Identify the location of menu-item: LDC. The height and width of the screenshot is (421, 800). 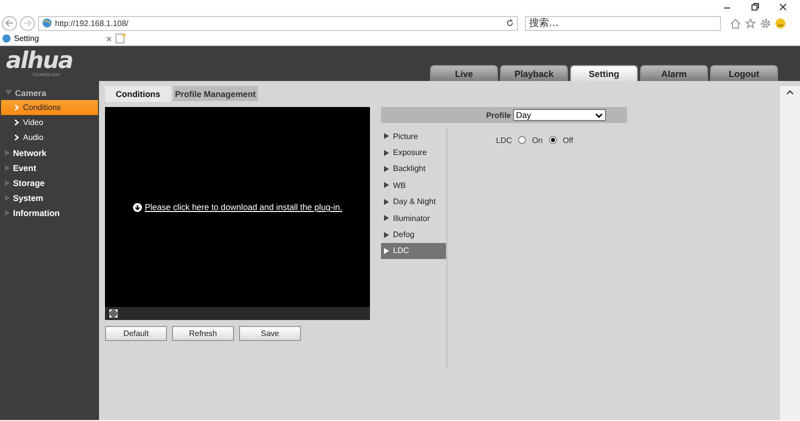
(413, 251).